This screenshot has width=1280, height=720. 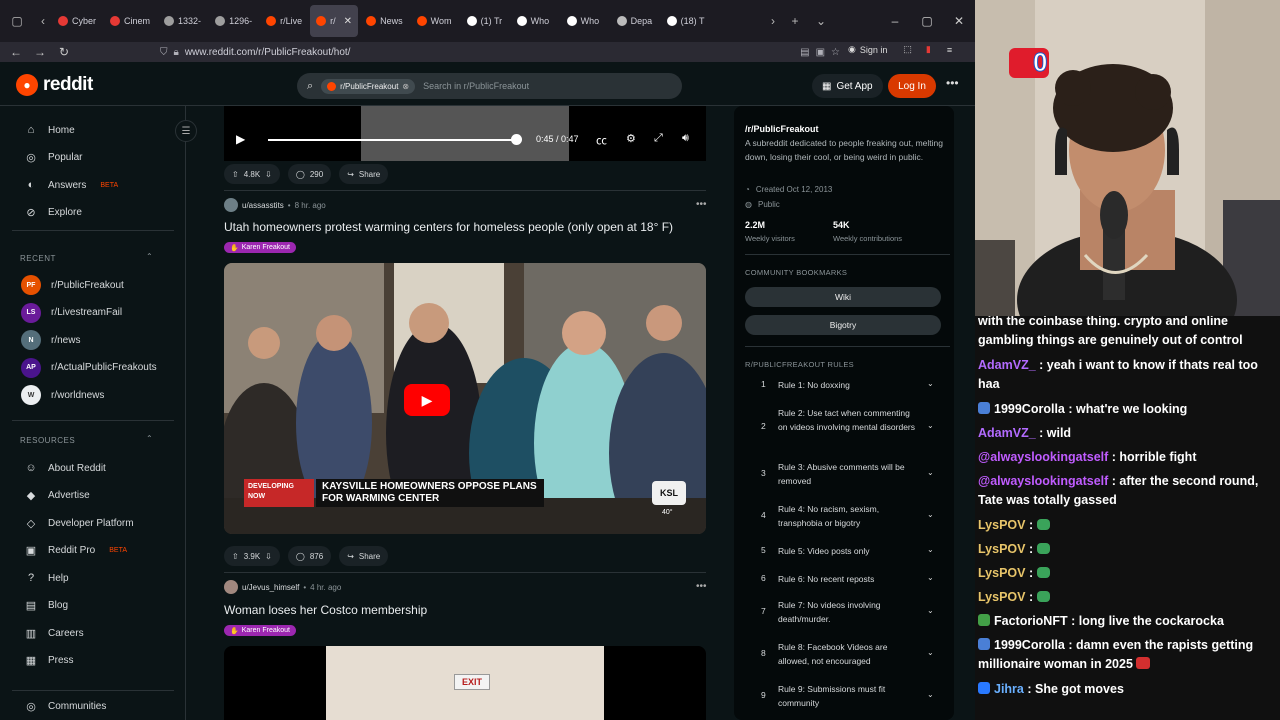 What do you see at coordinates (535, 21) in the screenshot?
I see `tab-9: Who` at bounding box center [535, 21].